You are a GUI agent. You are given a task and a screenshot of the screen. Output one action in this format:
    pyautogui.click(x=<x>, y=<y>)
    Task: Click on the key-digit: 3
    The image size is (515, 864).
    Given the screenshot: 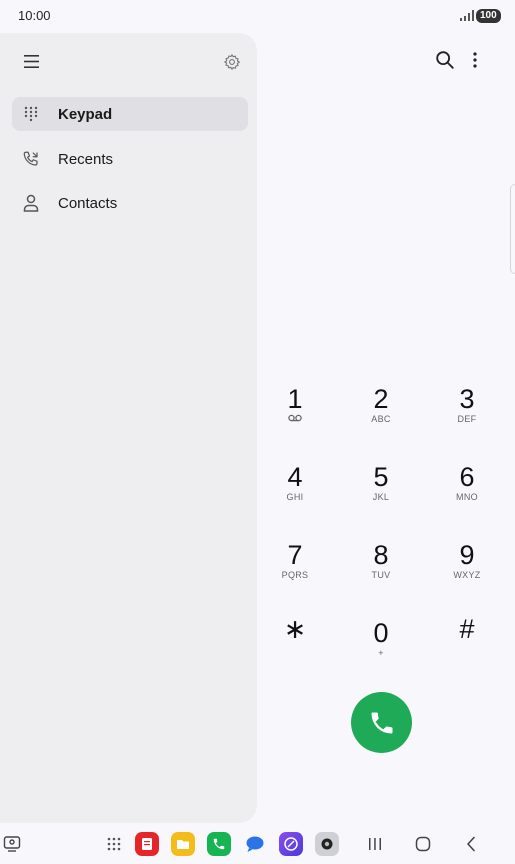 What is the action you would take?
    pyautogui.click(x=467, y=399)
    